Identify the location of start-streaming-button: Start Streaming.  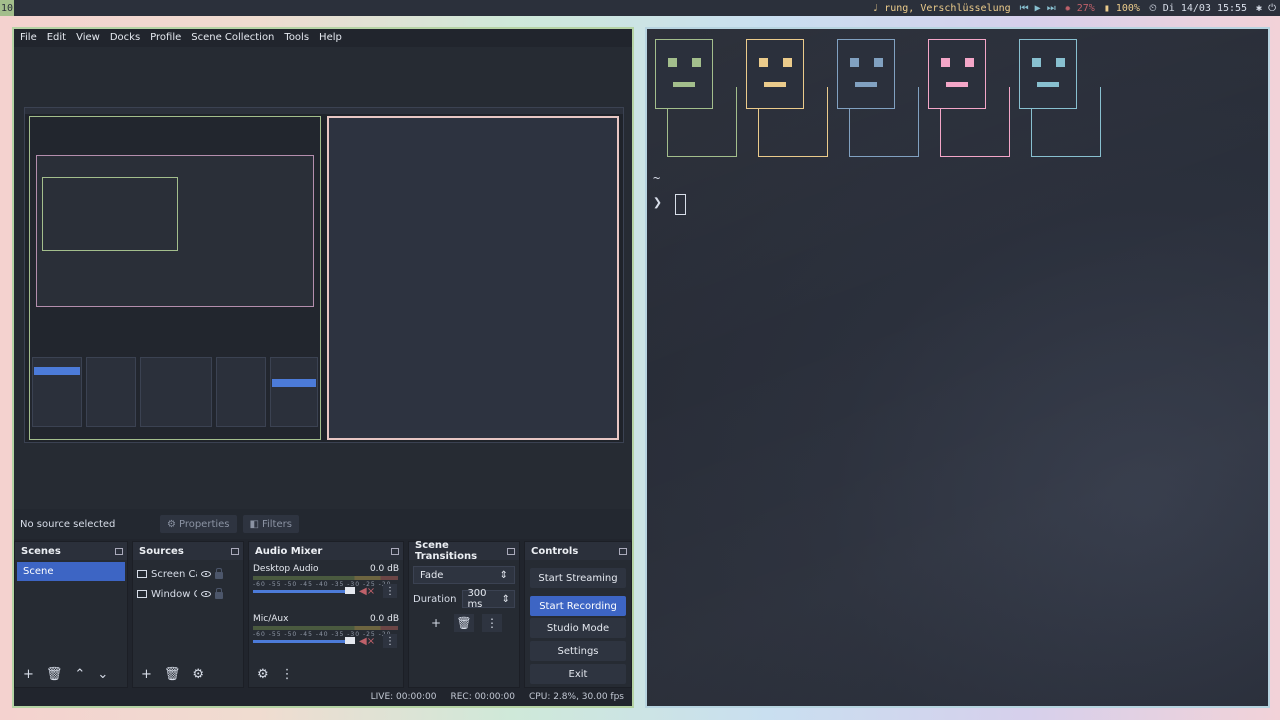
(578, 578).